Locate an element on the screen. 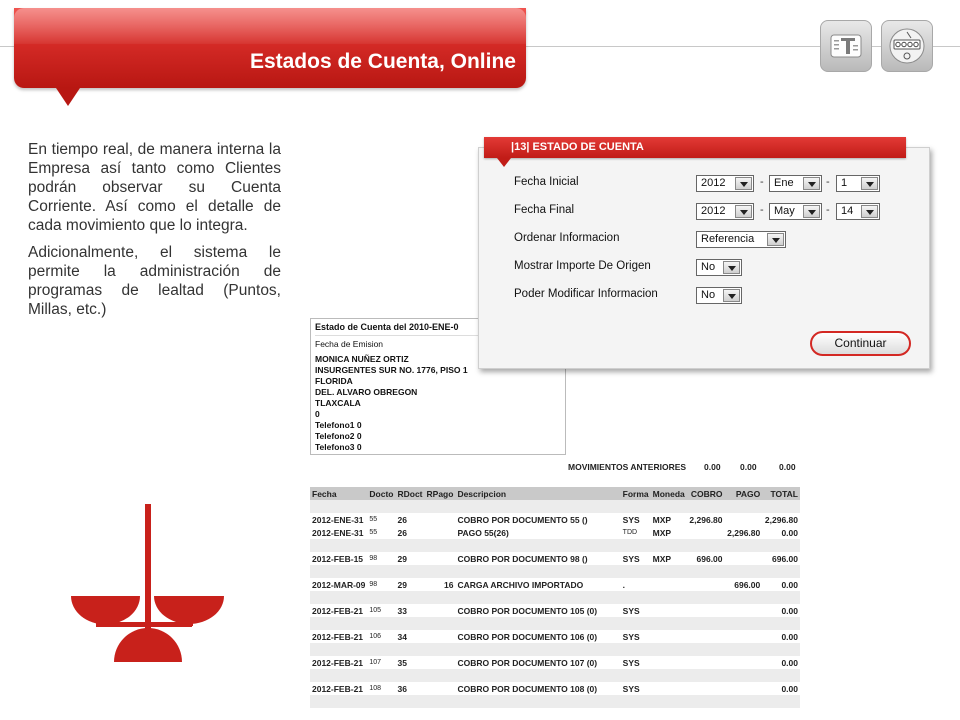 The image size is (960, 720). cell-rdoct: 34 is located at coordinates (402, 636).